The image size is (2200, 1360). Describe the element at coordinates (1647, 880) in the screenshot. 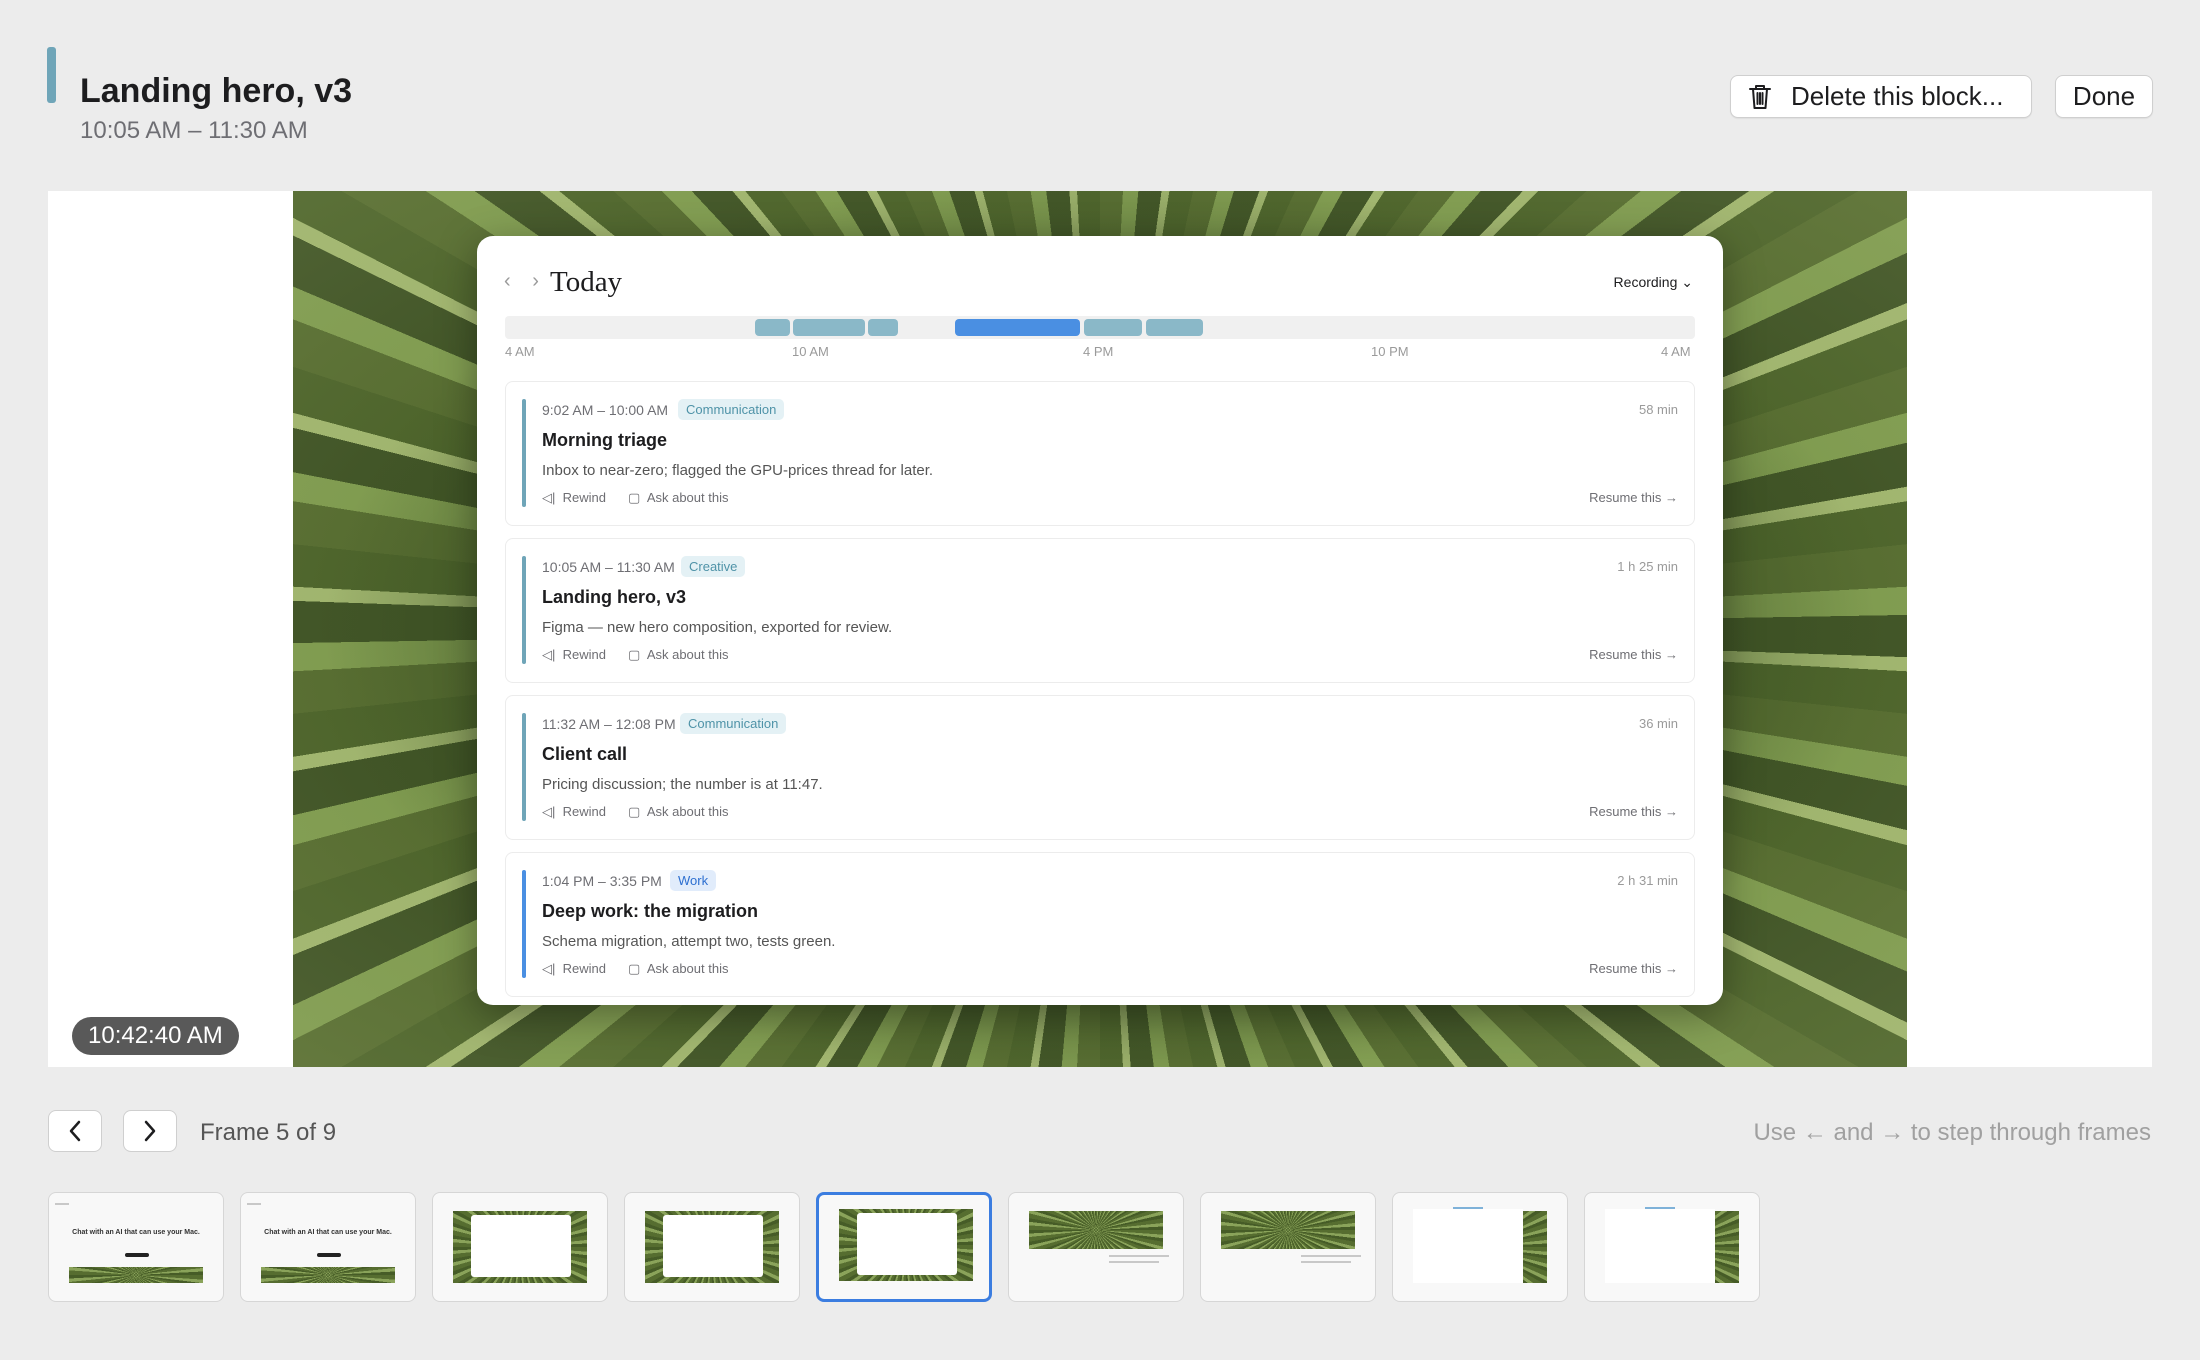

I see `card-duration: 2 h 31 min` at that location.